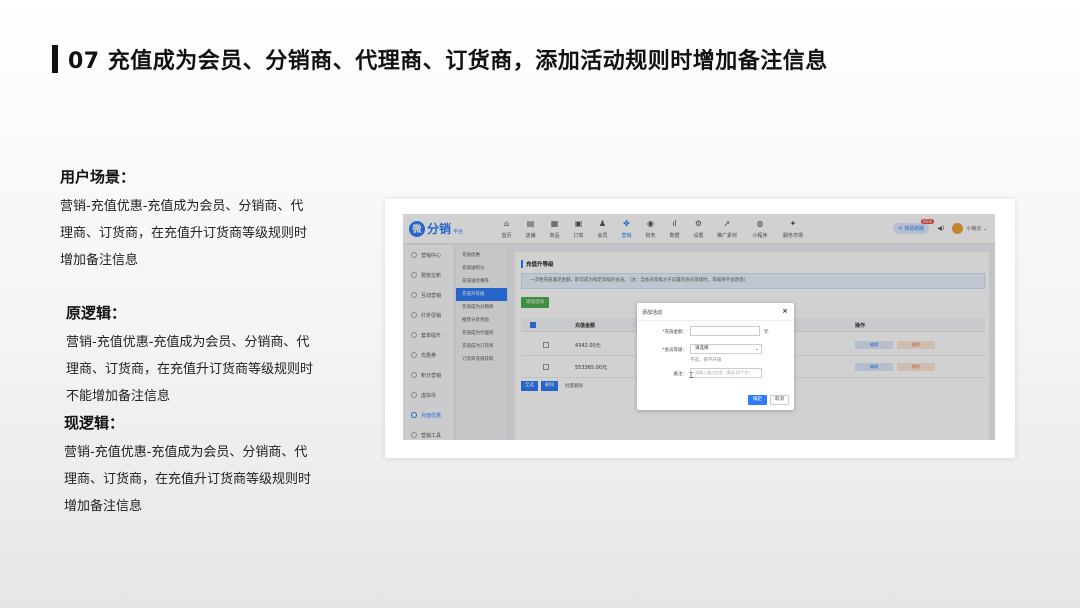  What do you see at coordinates (118, 396) in the screenshot?
I see `old-logic-line: 不能增加备注信息` at bounding box center [118, 396].